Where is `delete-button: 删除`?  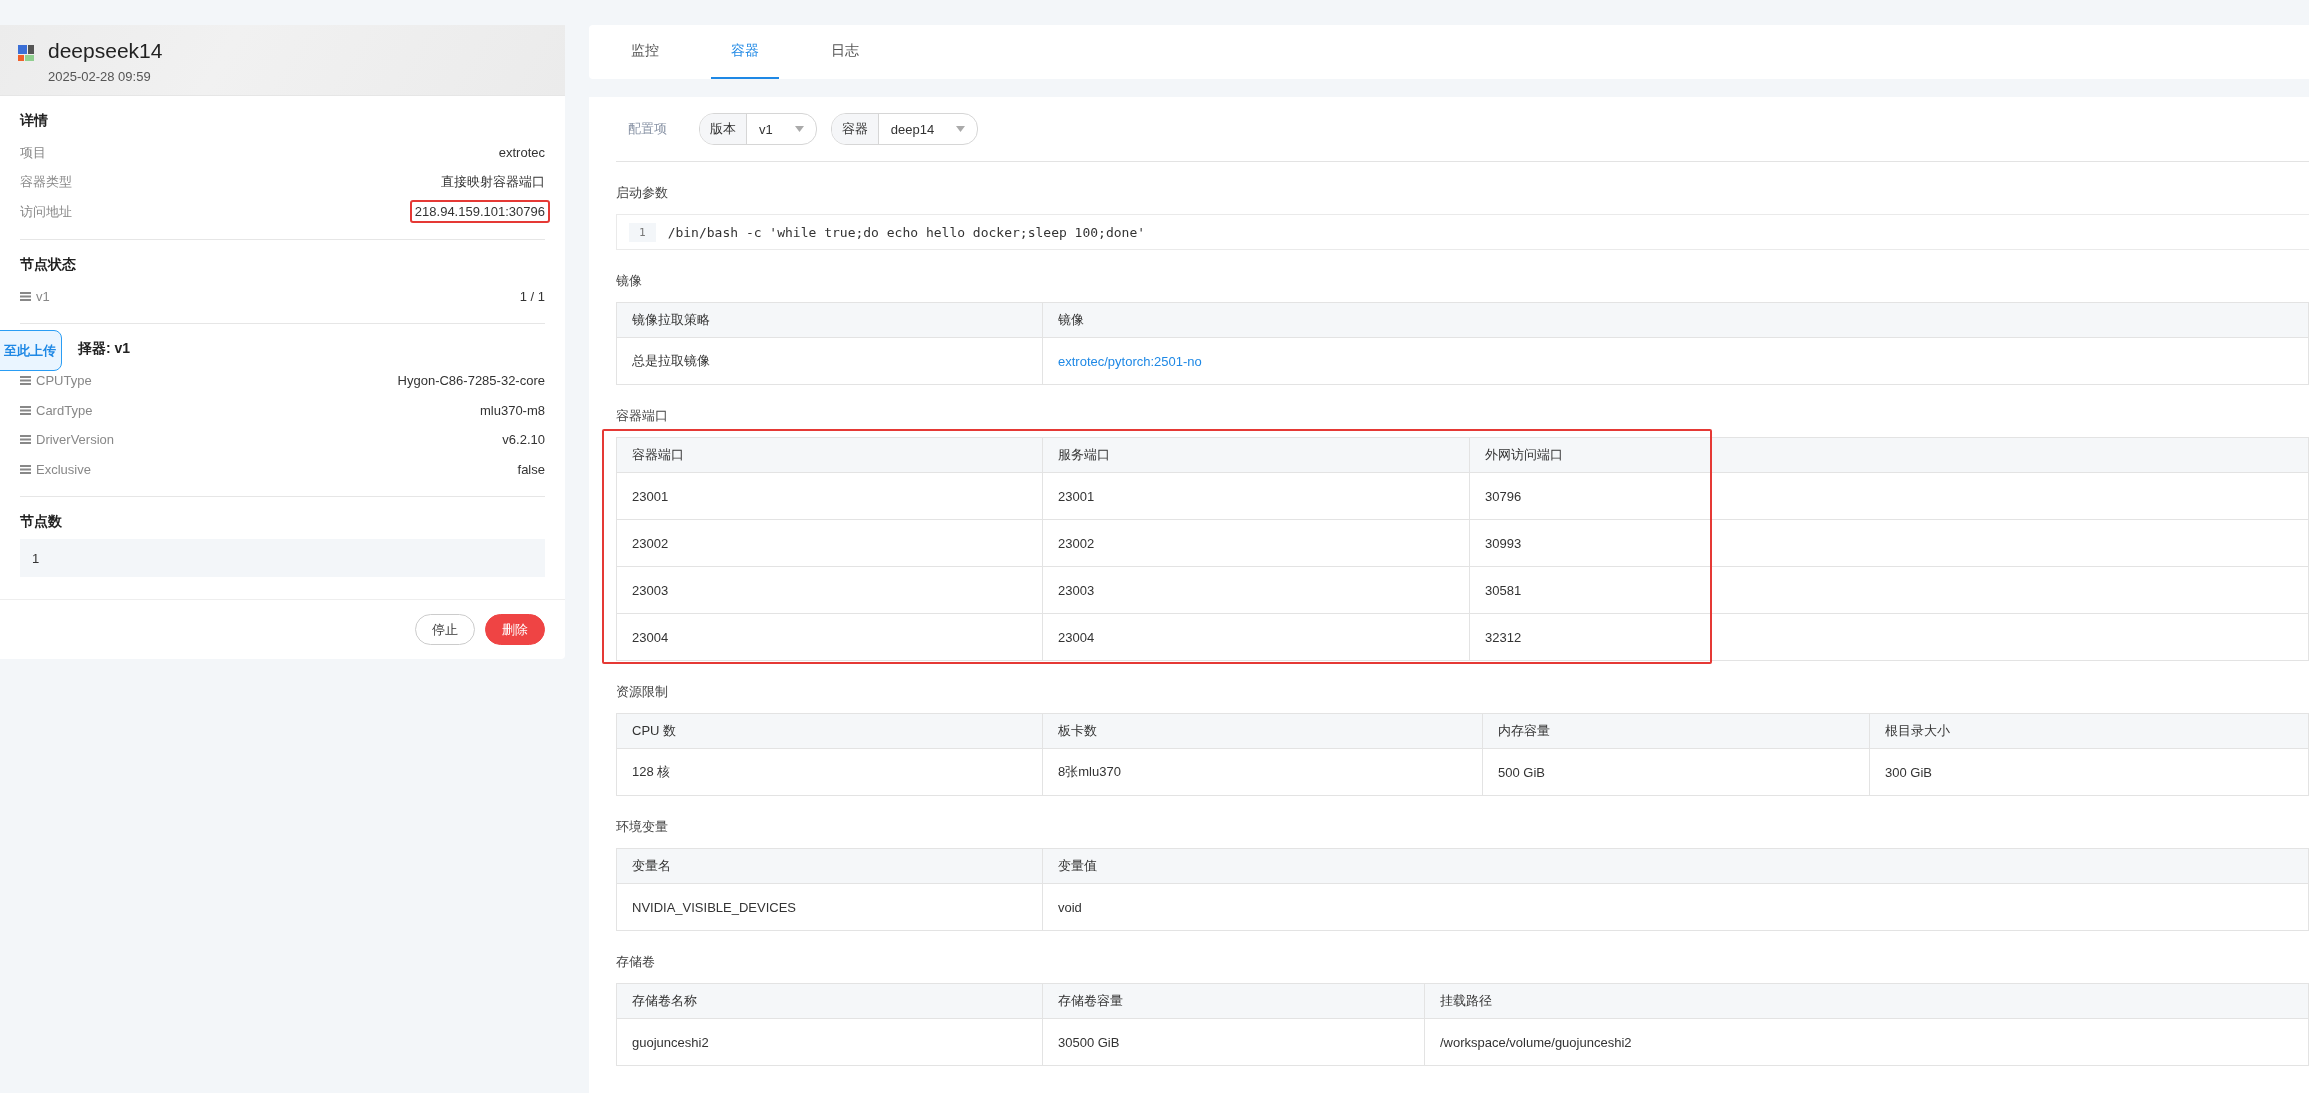
delete-button: 删除 is located at coordinates (515, 629).